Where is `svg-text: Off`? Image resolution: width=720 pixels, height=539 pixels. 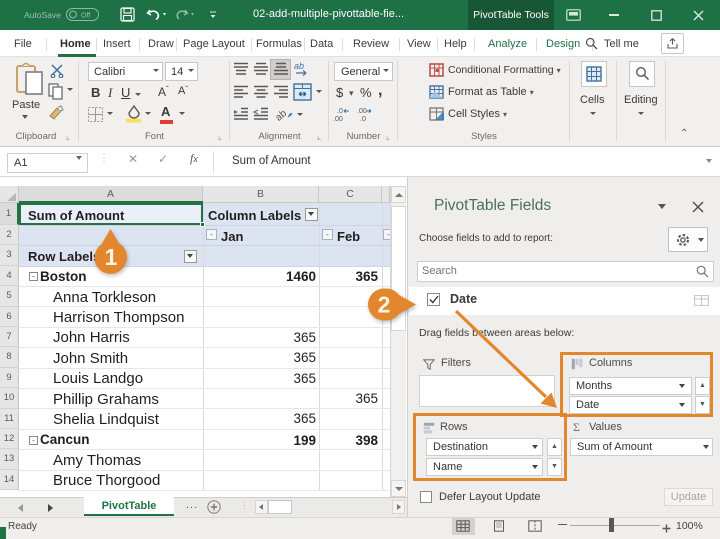
svg-text: Off is located at coordinates (85, 16).